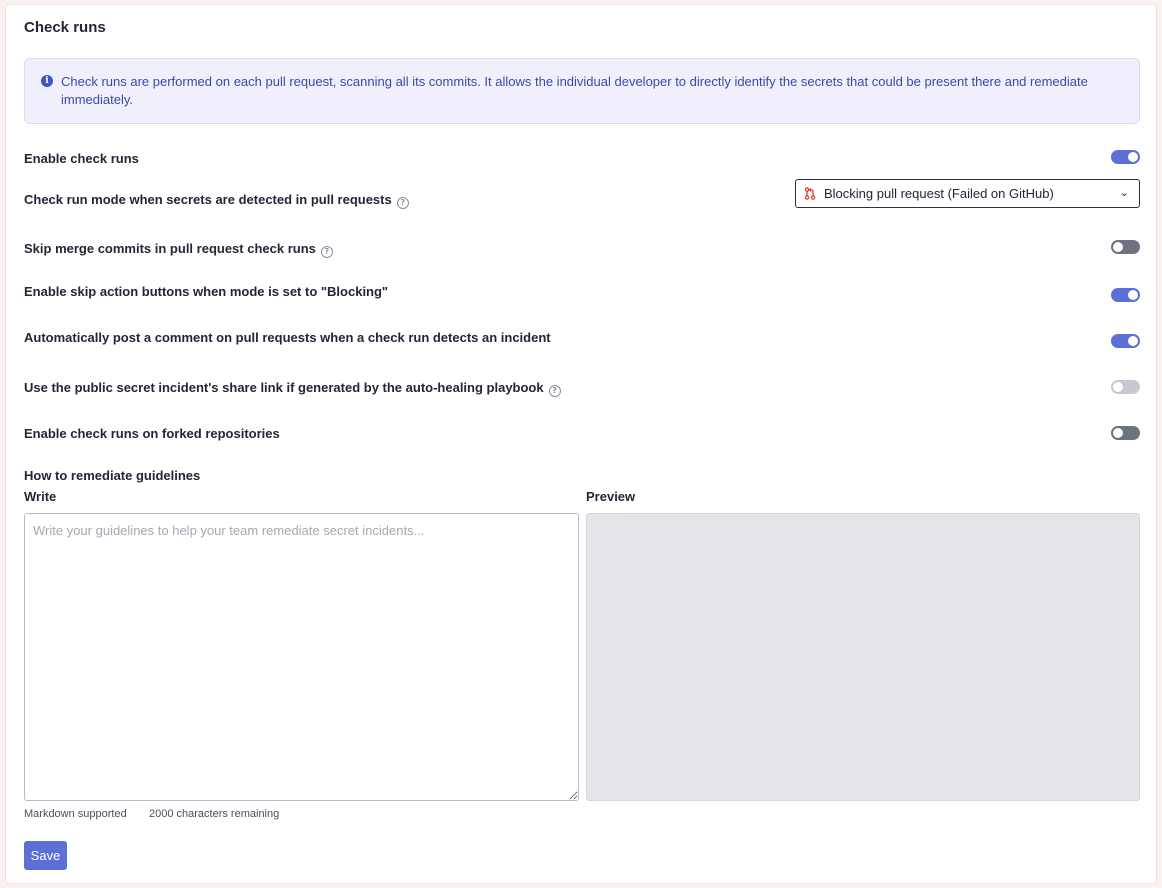  What do you see at coordinates (214, 814) in the screenshot?
I see `characters-remaining: 2000 characters remaining` at bounding box center [214, 814].